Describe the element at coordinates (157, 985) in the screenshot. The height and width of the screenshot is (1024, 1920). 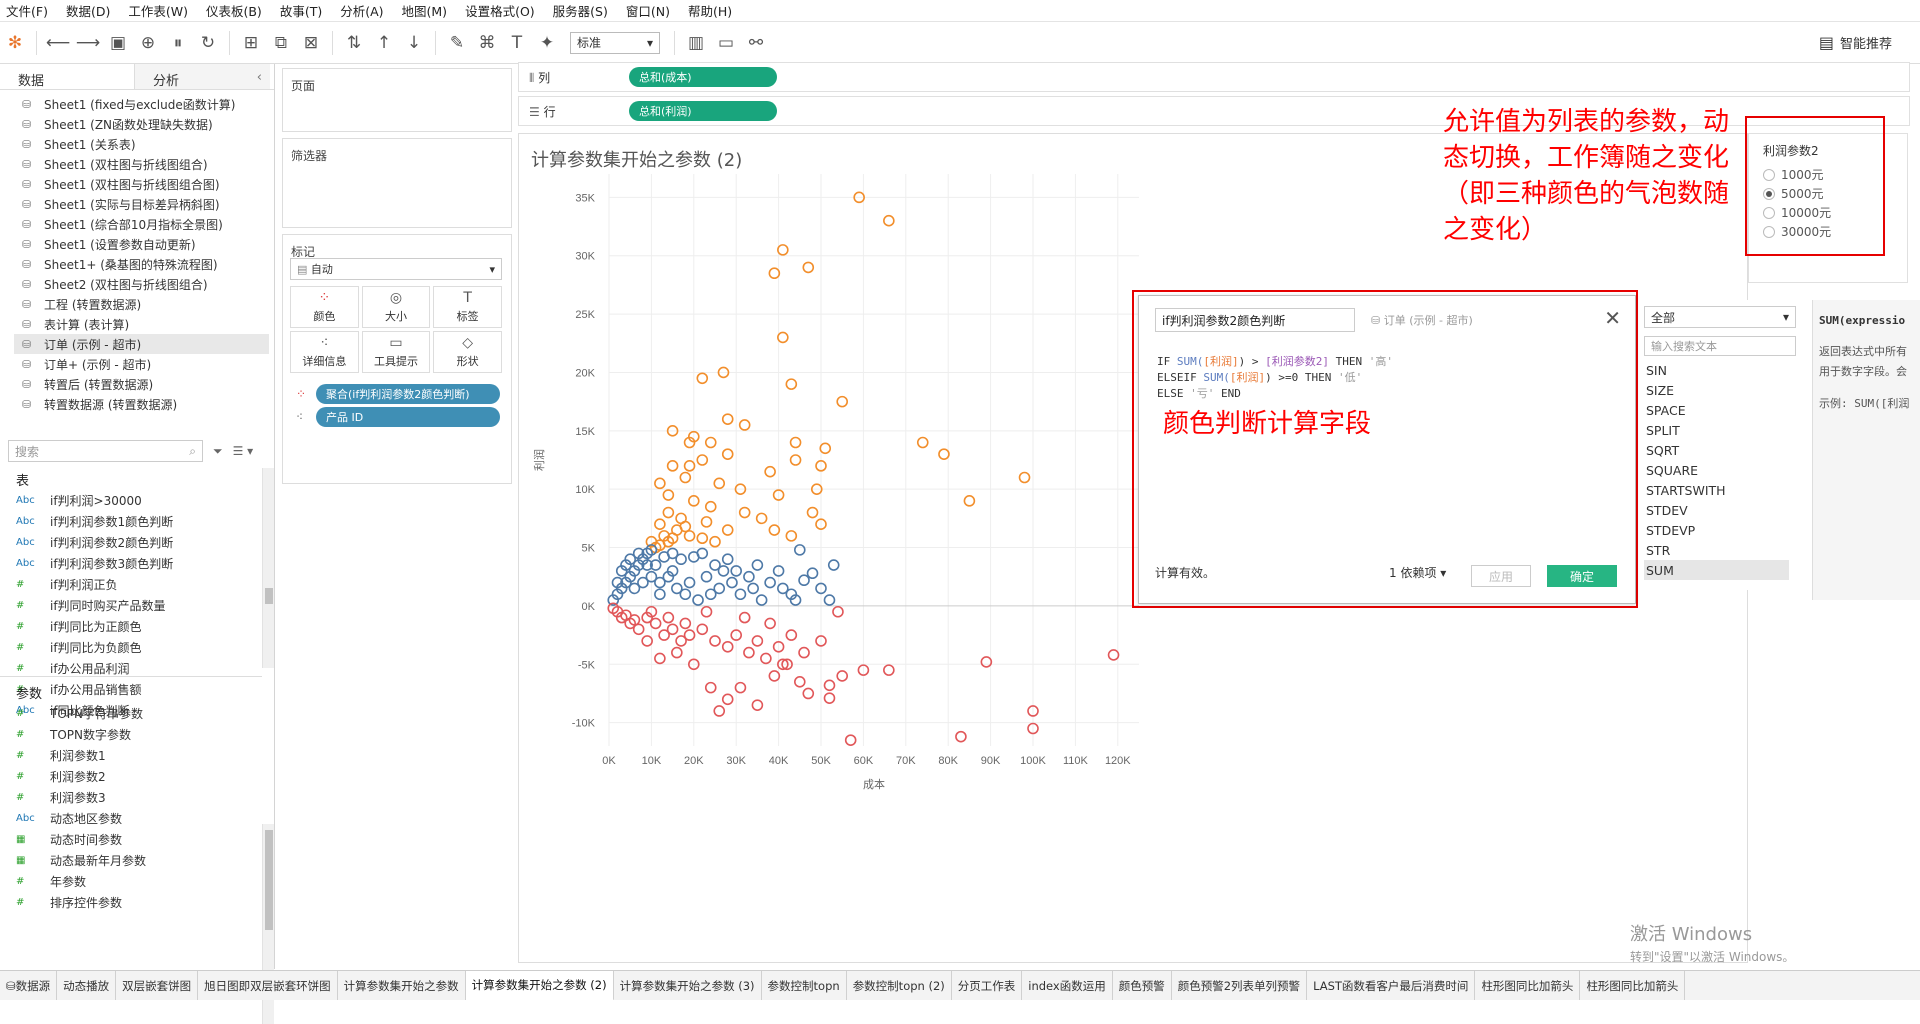
I see `sheet-tab: 双层嵌套饼图` at that location.